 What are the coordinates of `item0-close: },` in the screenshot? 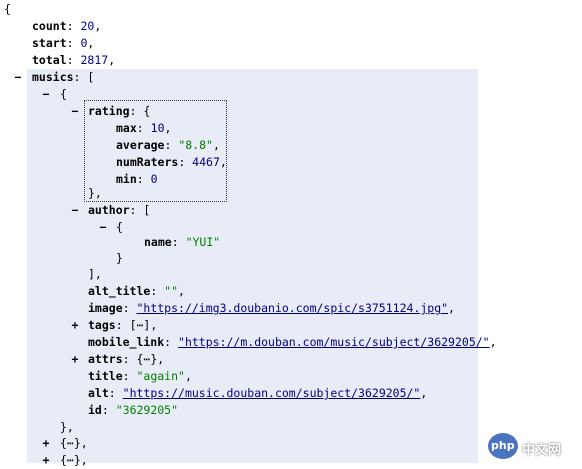 It's located at (67, 427).